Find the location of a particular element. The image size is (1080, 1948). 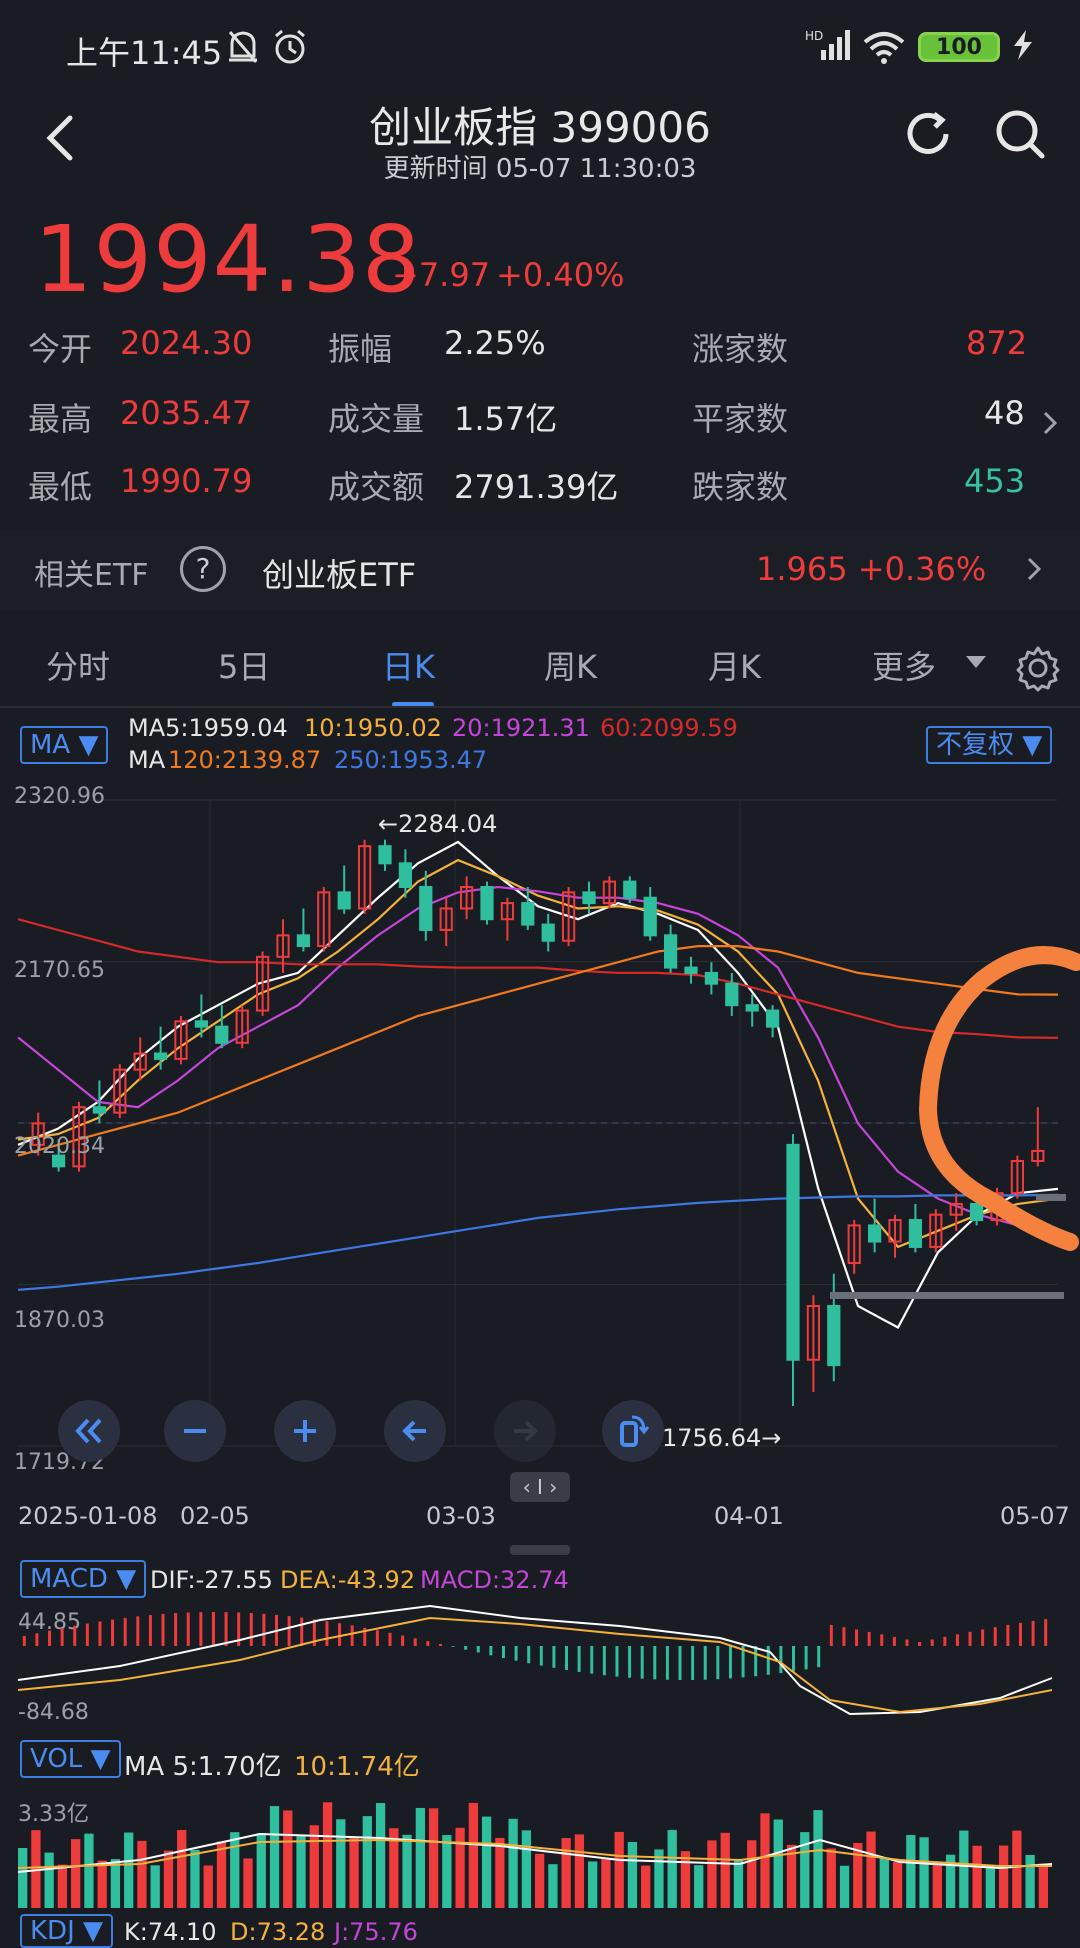

resistance-line is located at coordinates (1051, 1197).